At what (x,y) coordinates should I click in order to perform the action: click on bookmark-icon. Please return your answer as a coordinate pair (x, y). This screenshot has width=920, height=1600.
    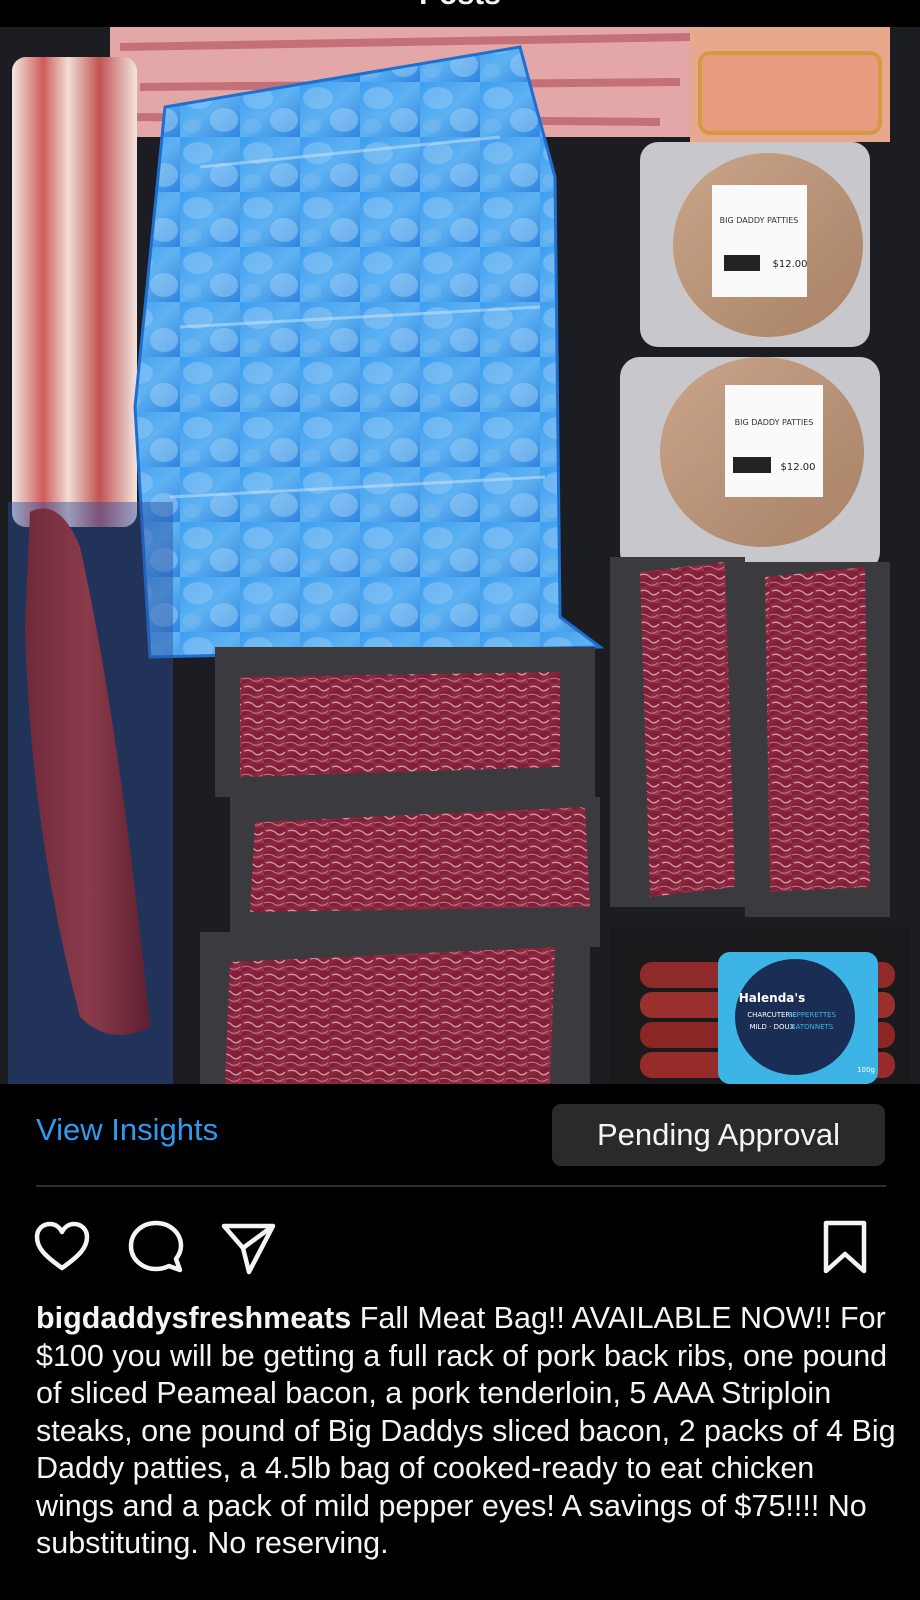
    Looking at the image, I should click on (845, 1247).